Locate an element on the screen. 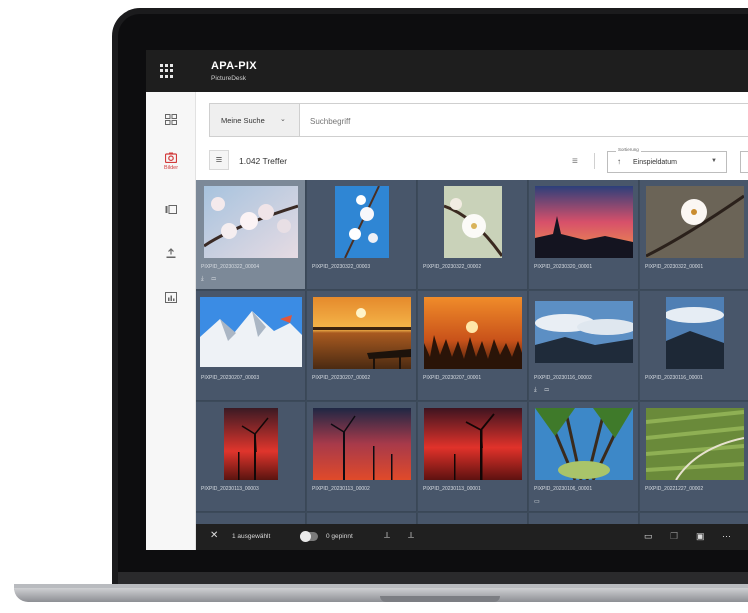 This screenshot has height=613, width=748. image-caption: PIXPID_20230207_00003 is located at coordinates (230, 378).